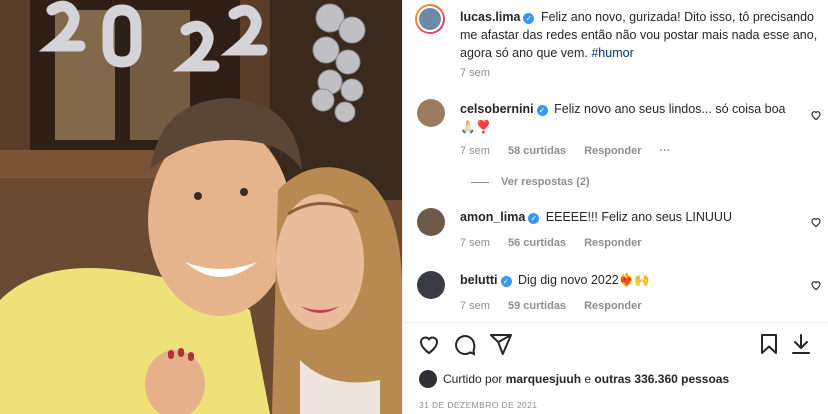 This screenshot has height=414, width=828. I want to click on heart-icon, so click(429, 344).